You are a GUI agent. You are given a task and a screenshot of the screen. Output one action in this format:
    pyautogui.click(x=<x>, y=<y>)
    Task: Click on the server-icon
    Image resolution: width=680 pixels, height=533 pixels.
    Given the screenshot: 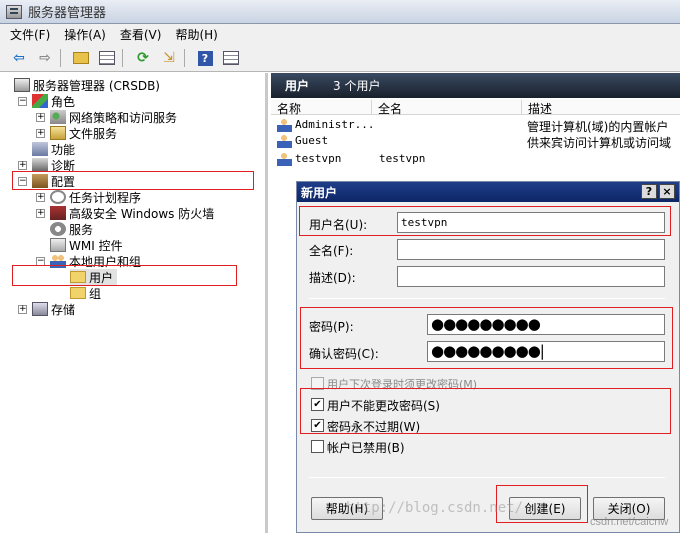 What is the action you would take?
    pyautogui.click(x=22, y=85)
    